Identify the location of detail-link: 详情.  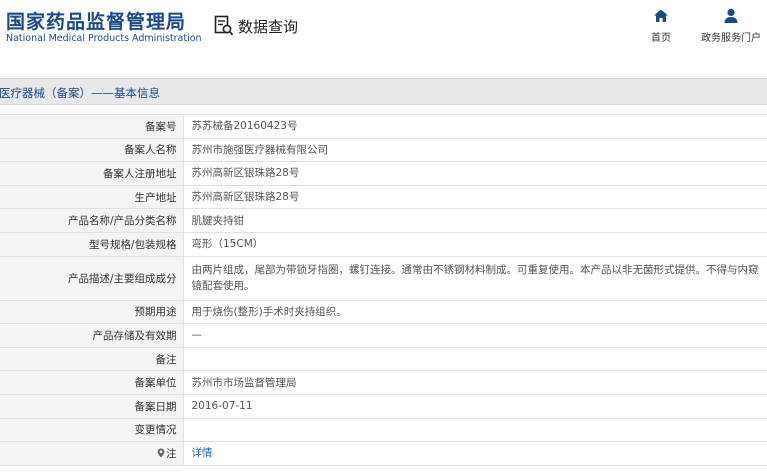
(202, 453).